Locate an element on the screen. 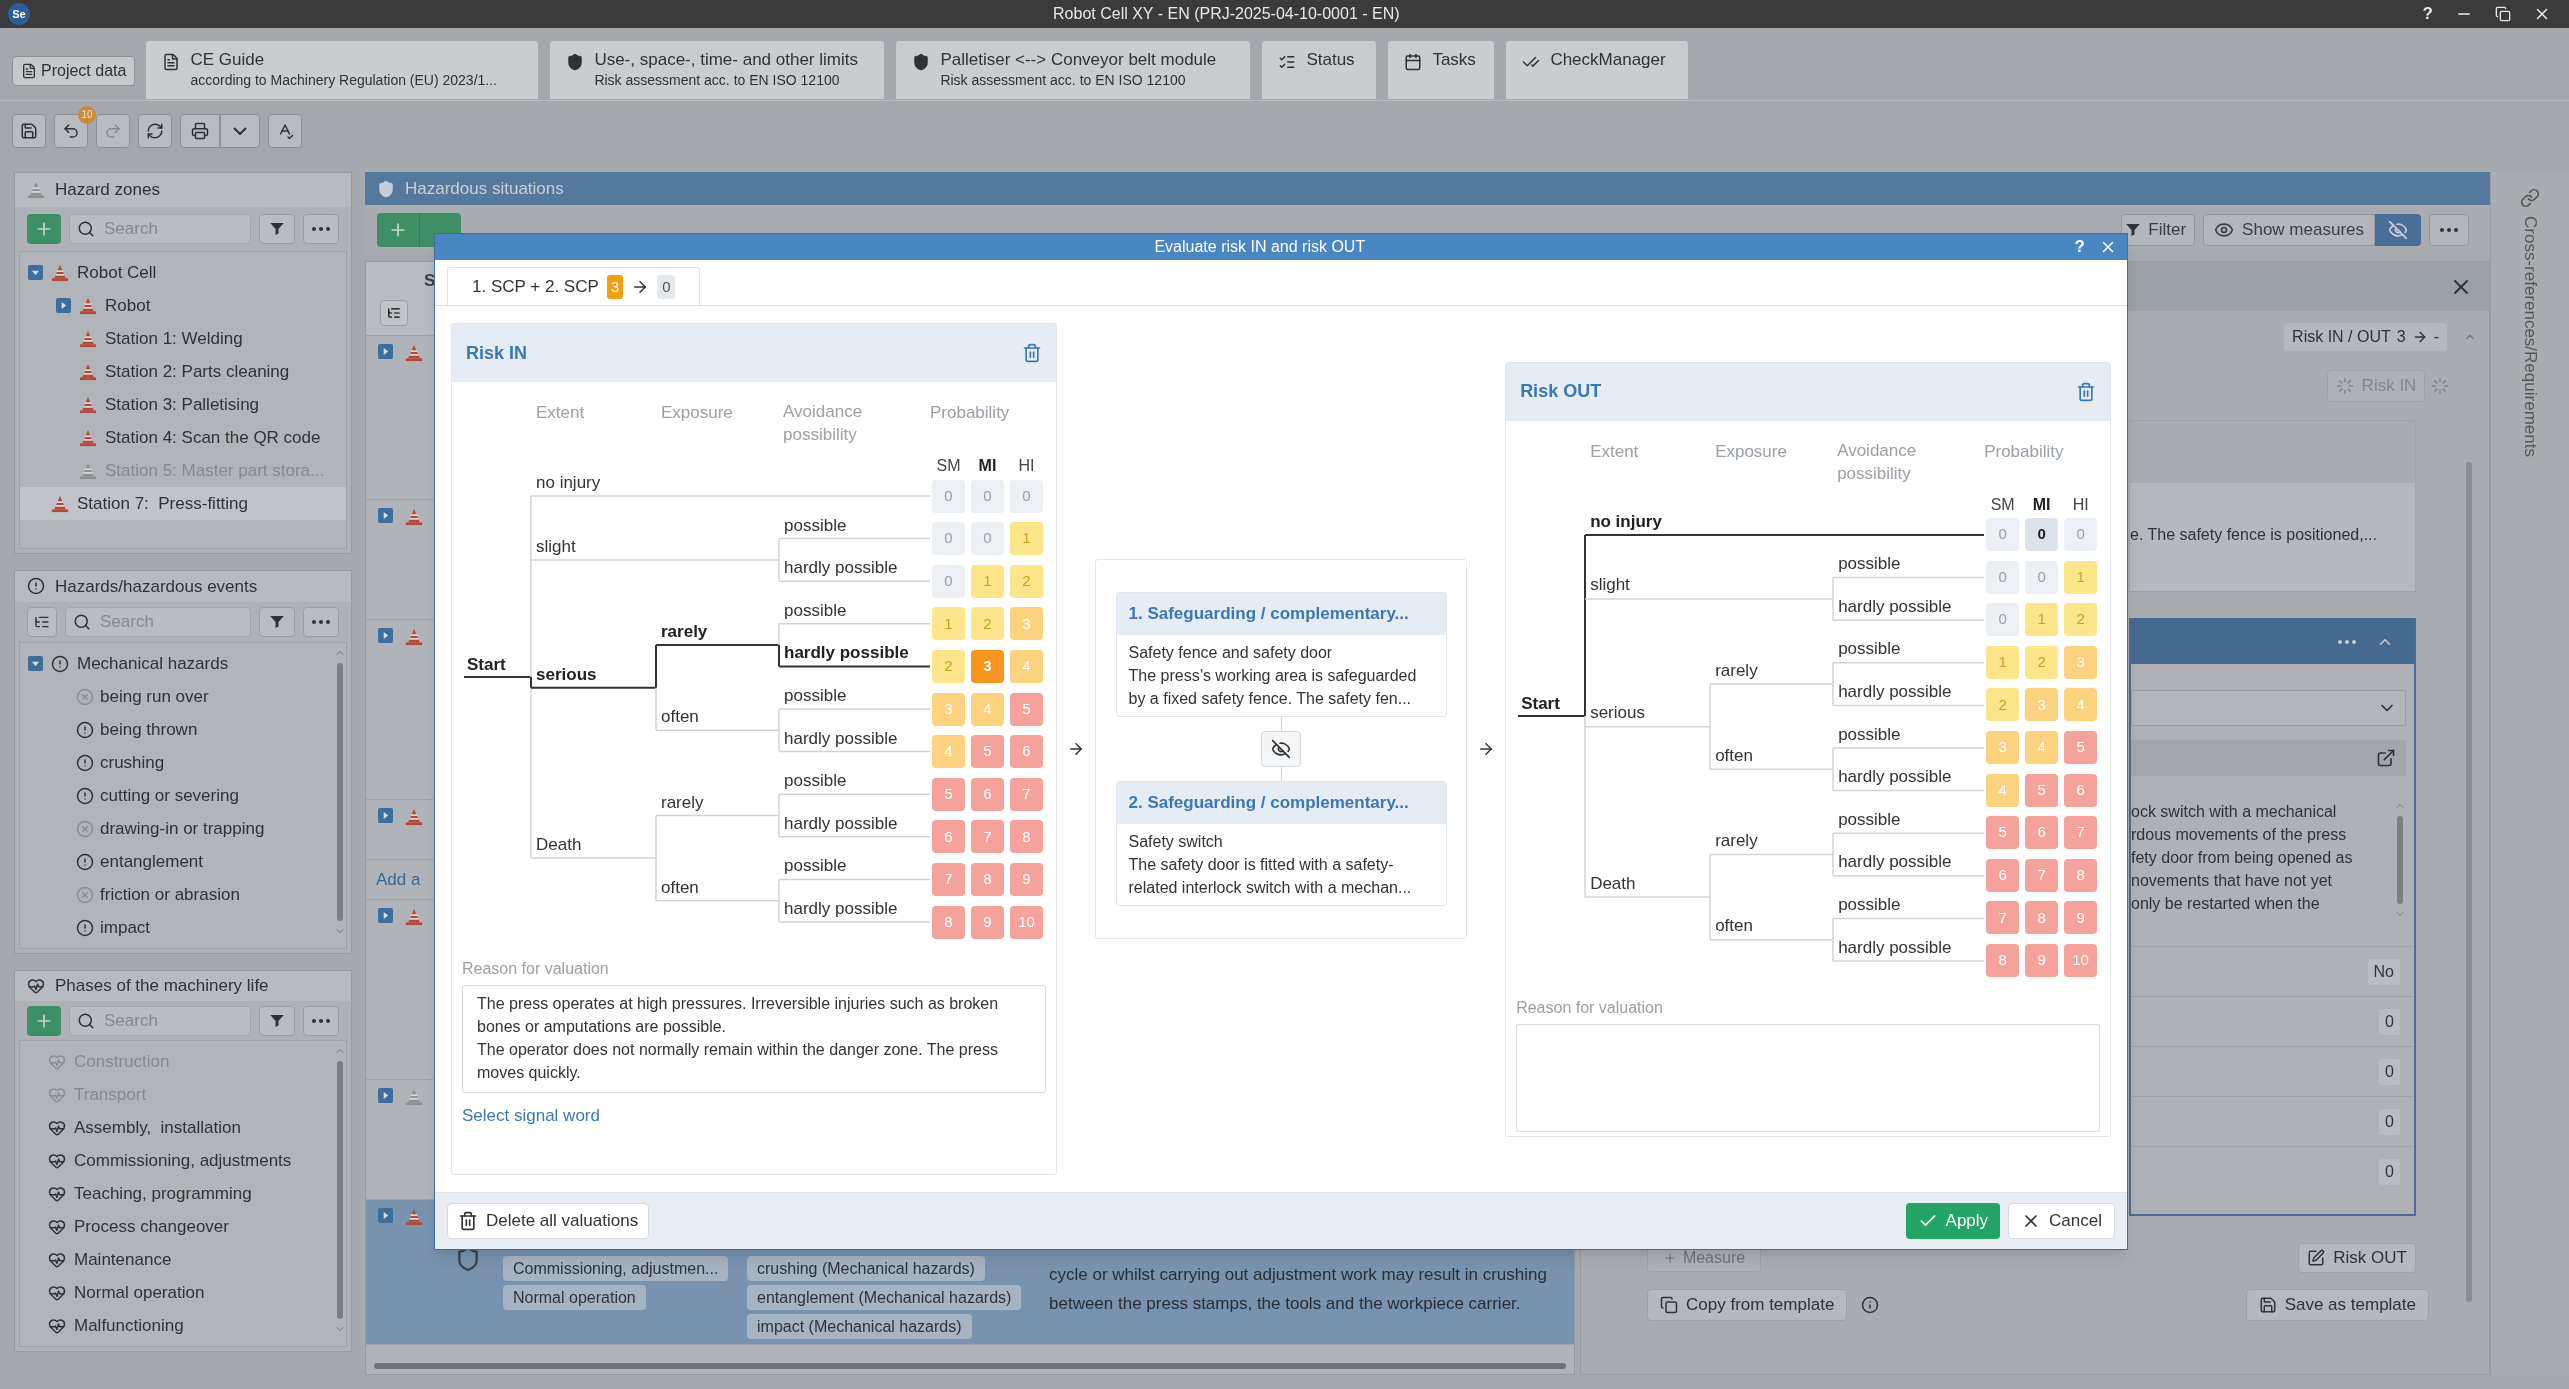  reason-field: The press operates at high pressures. Irreversible injuries such as broken bones or amputations are possible. The operator does not normally remain within the danger zone. The press moves quickly. is located at coordinates (754, 1039).